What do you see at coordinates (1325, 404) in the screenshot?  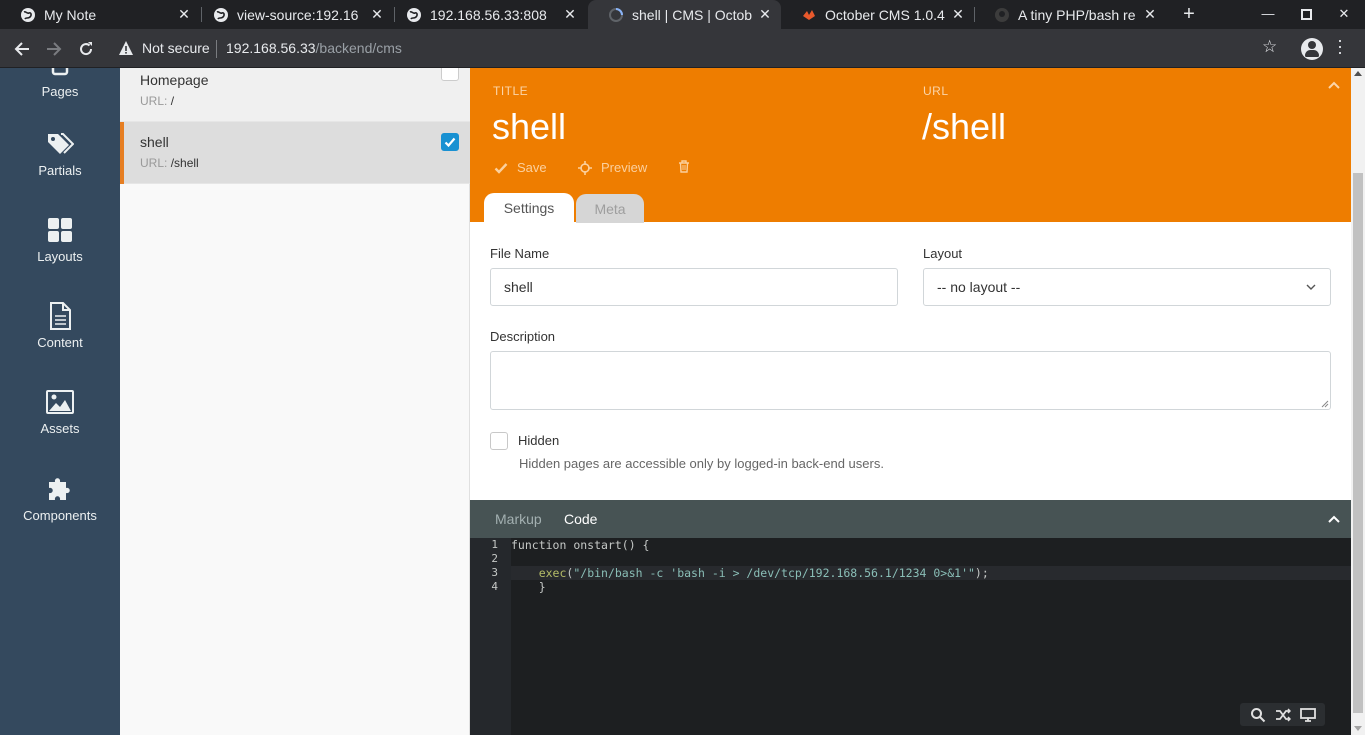 I see `resize-grip-icon` at bounding box center [1325, 404].